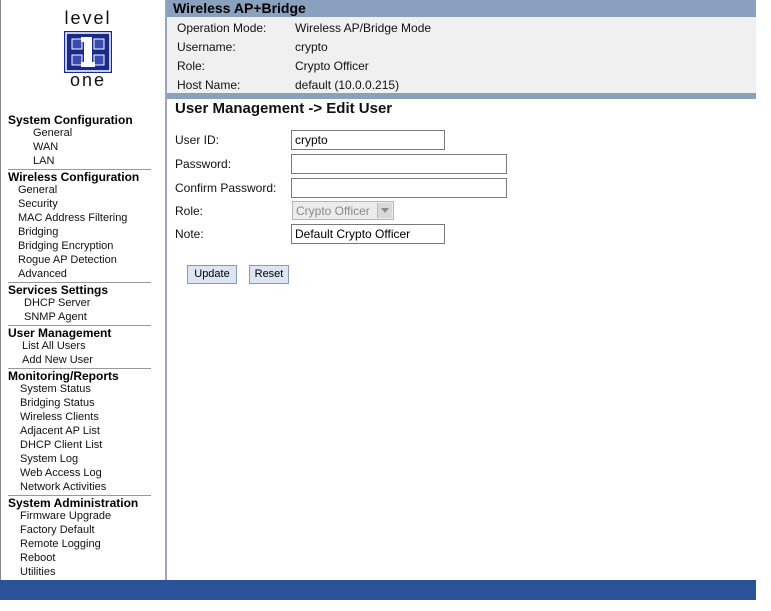  What do you see at coordinates (61, 473) in the screenshot?
I see `sidebar-item-web-access-log: Web Access Log` at bounding box center [61, 473].